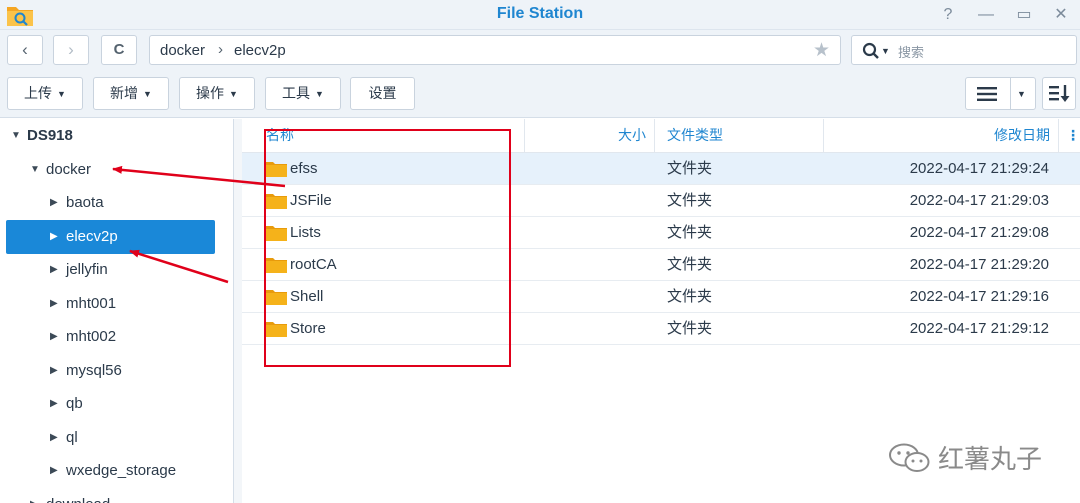 The width and height of the screenshot is (1080, 503). I want to click on sort-icon, so click(1059, 93).